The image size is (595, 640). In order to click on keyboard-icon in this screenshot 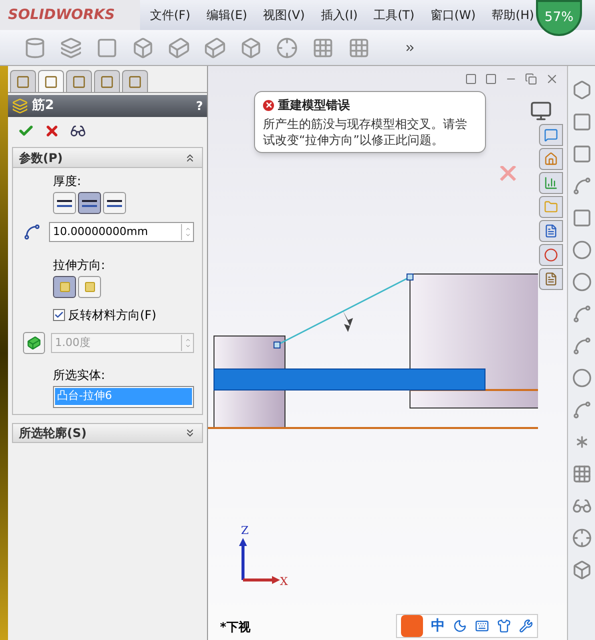, I will do `click(482, 626)`.